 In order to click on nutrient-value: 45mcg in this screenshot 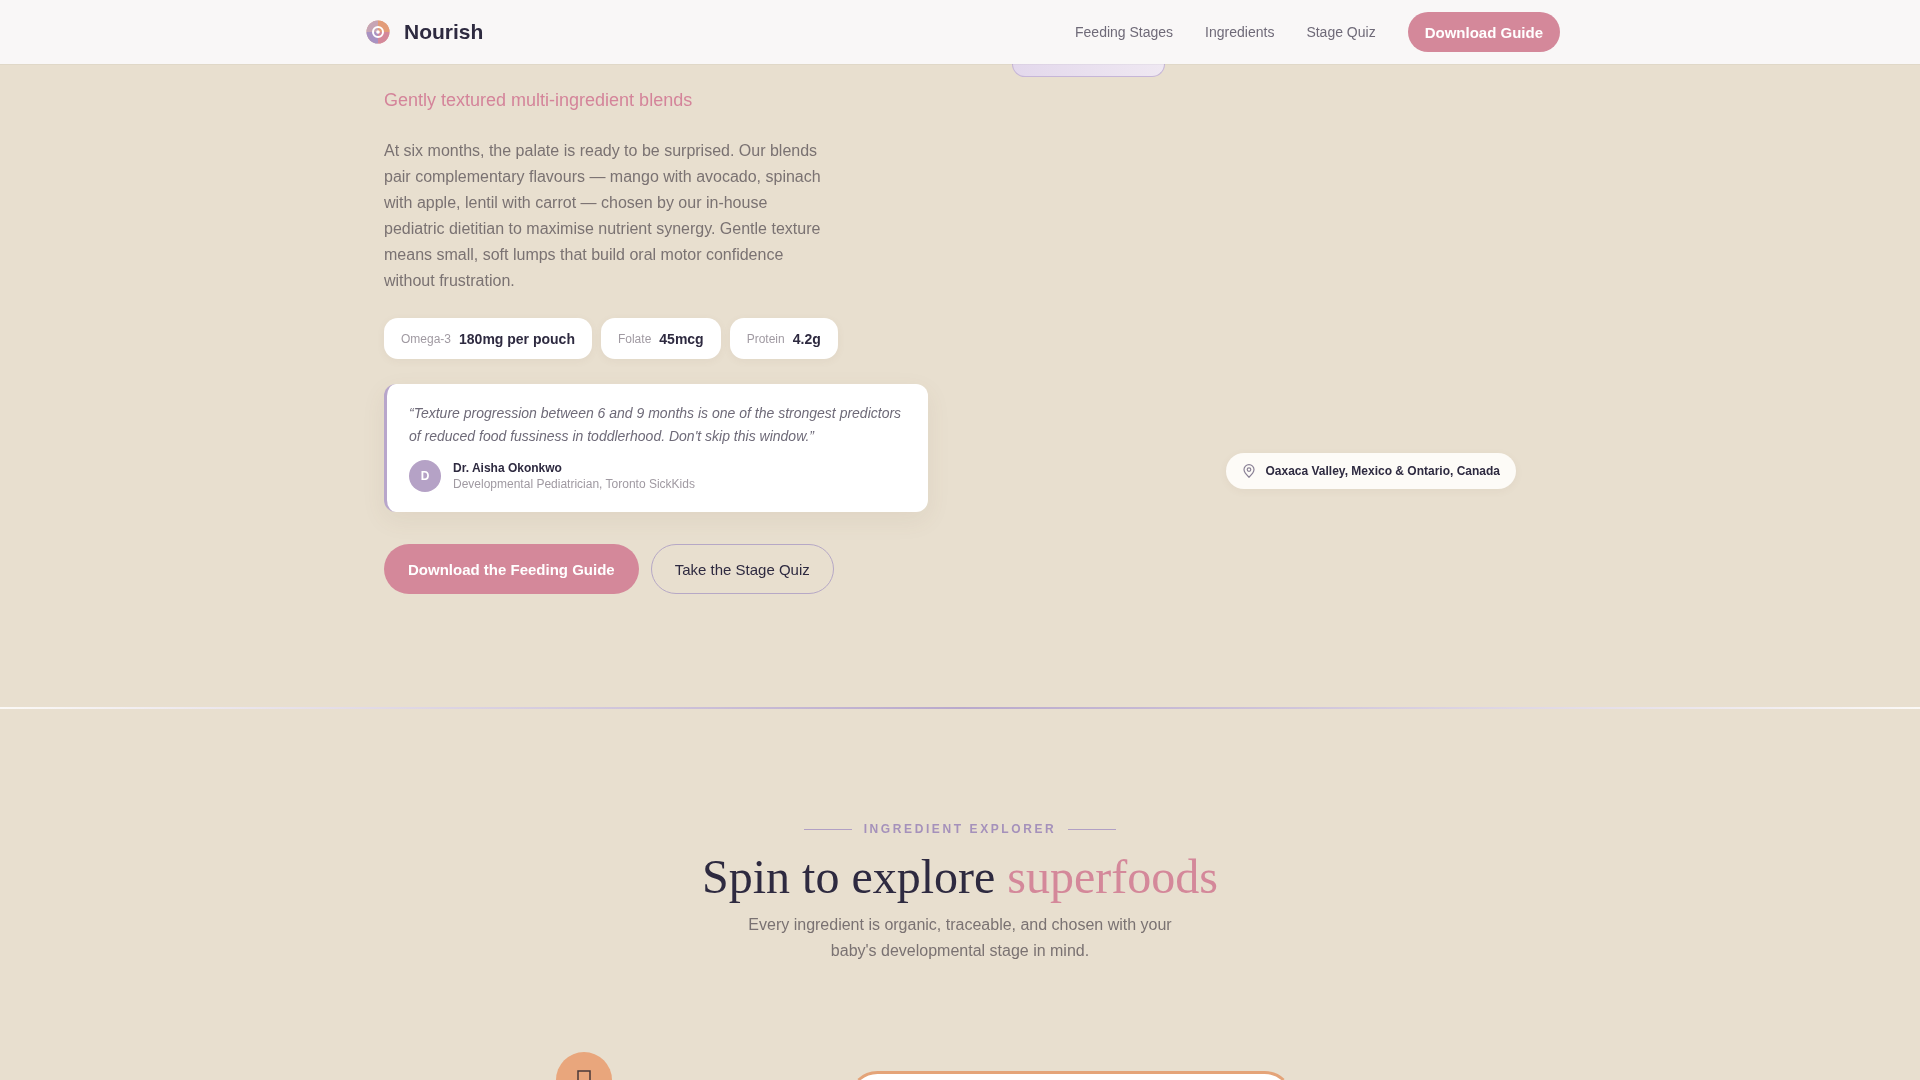, I will do `click(681, 338)`.